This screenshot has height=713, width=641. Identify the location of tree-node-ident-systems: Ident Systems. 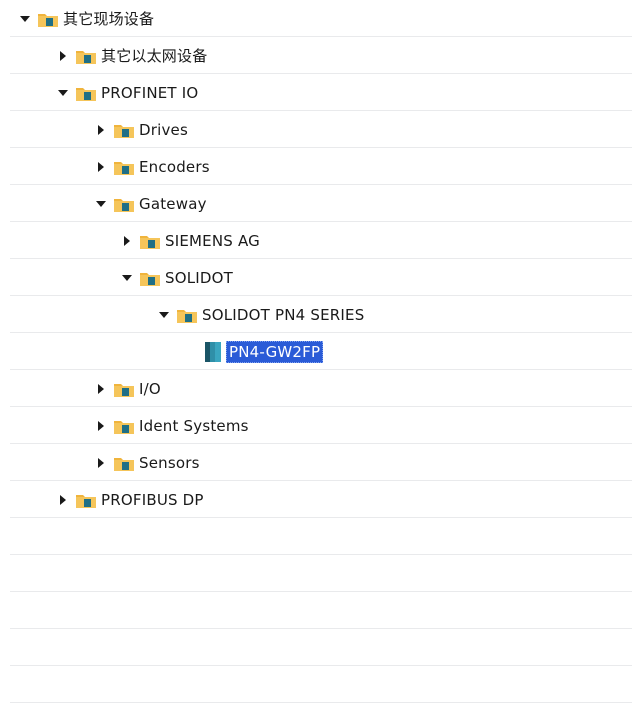
(171, 425).